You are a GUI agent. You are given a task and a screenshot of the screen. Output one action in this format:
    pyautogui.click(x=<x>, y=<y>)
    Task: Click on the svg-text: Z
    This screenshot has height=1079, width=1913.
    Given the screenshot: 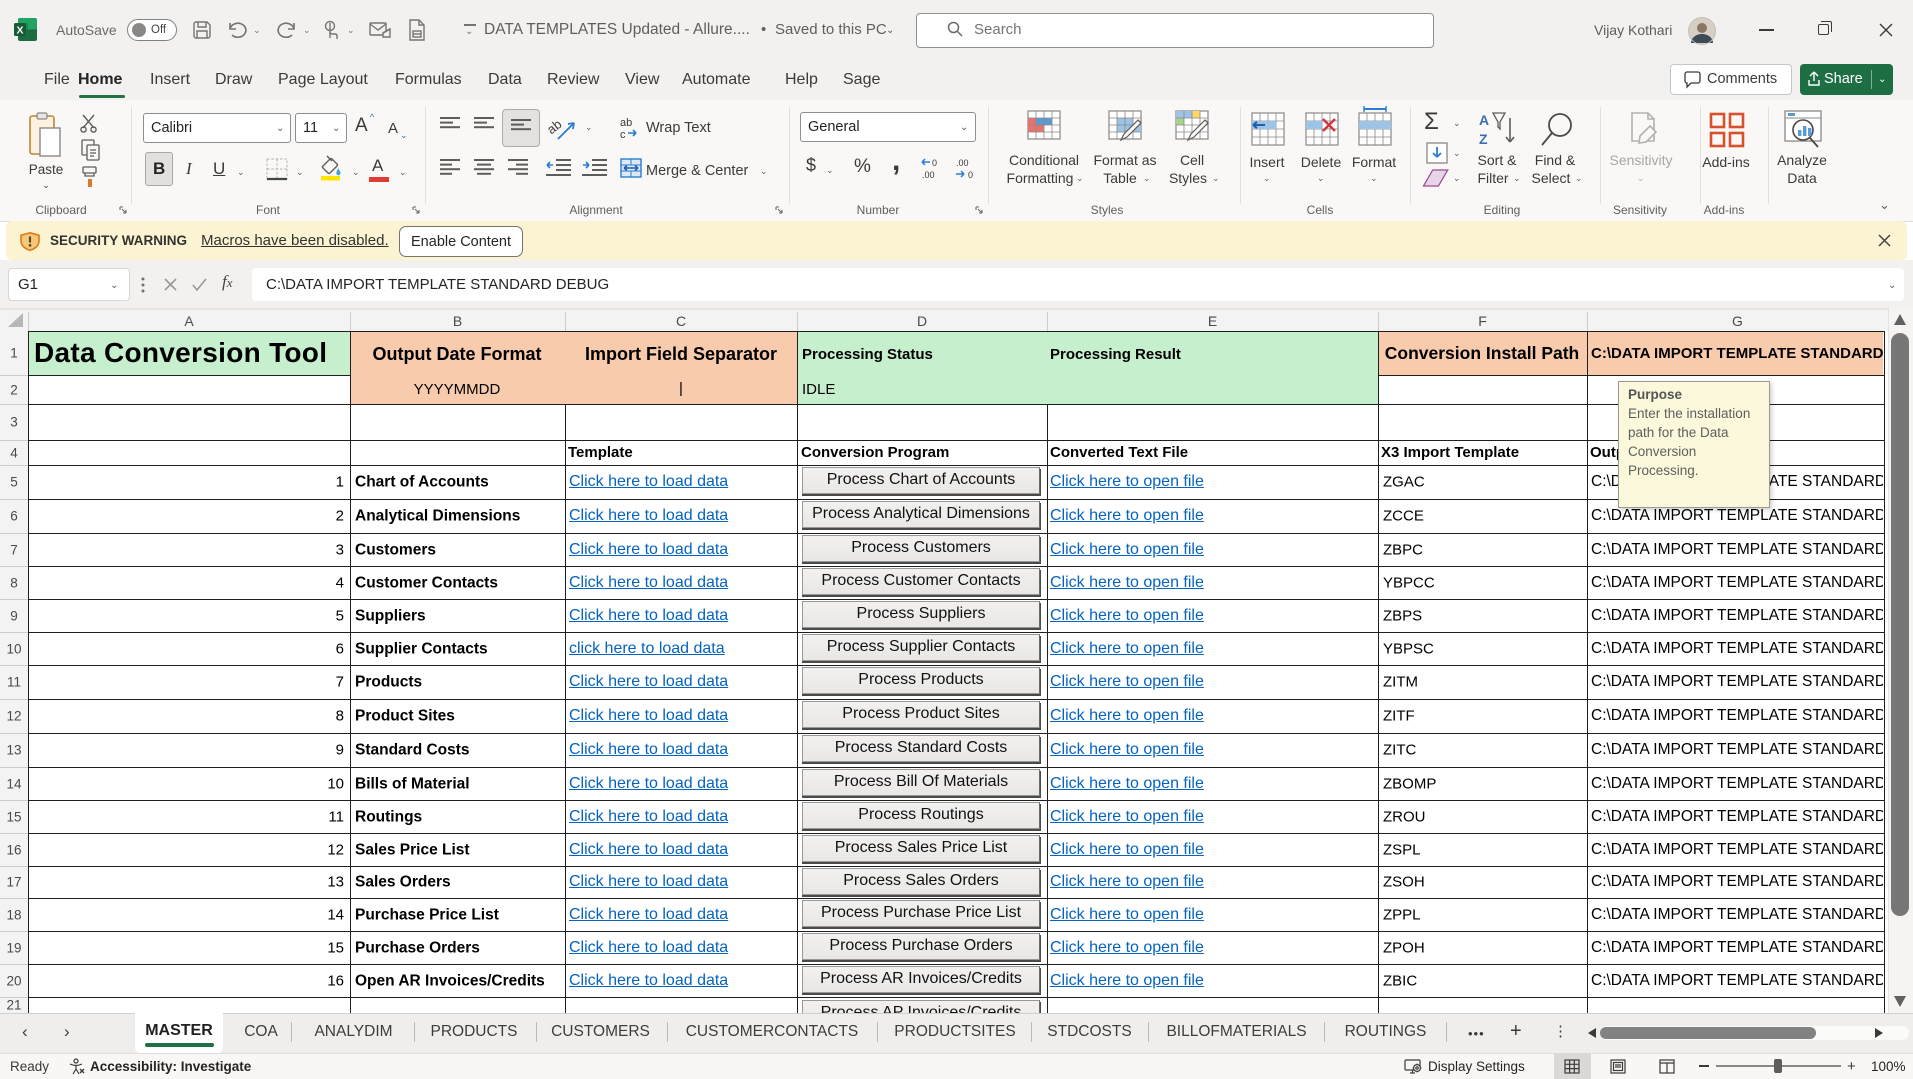 What is the action you would take?
    pyautogui.click(x=1483, y=139)
    